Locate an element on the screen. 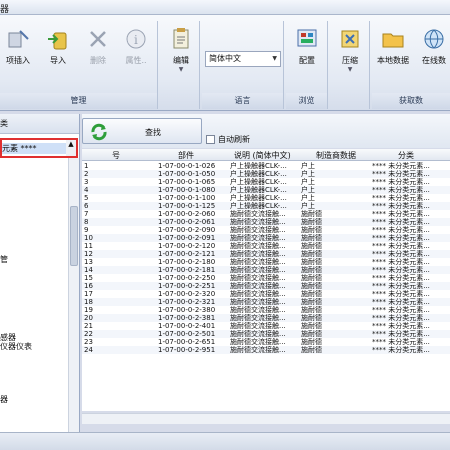 This screenshot has width=450, height=450. online-data-button: 在线数 is located at coordinates (434, 55).